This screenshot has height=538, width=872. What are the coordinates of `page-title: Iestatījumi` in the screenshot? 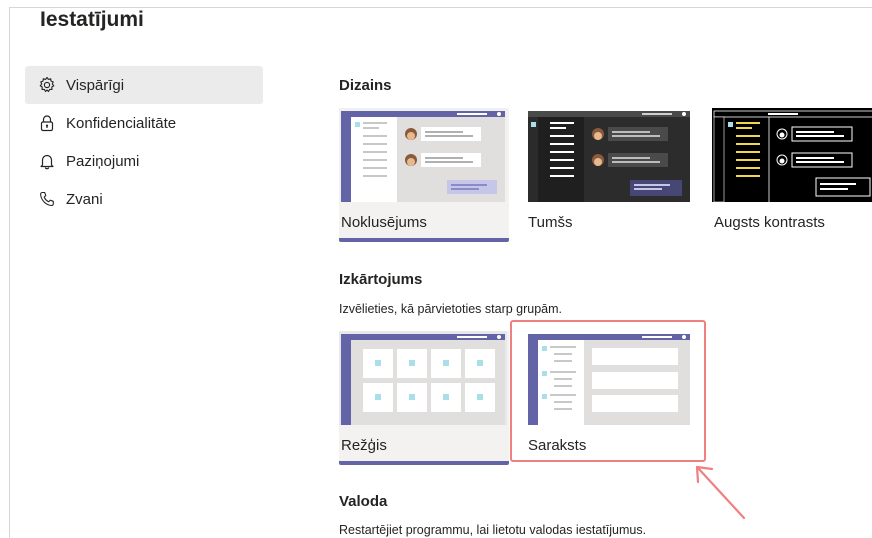 It's located at (92, 19).